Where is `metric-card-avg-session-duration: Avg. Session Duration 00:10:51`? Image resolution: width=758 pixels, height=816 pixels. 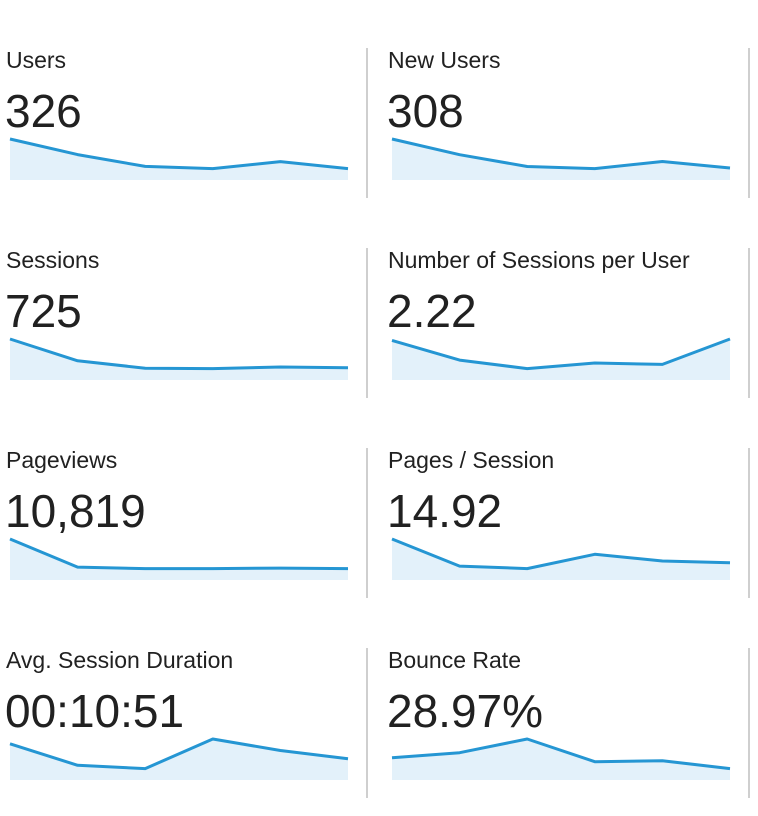
metric-card-avg-session-duration: Avg. Session Duration 00:10:51 is located at coordinates (180, 690).